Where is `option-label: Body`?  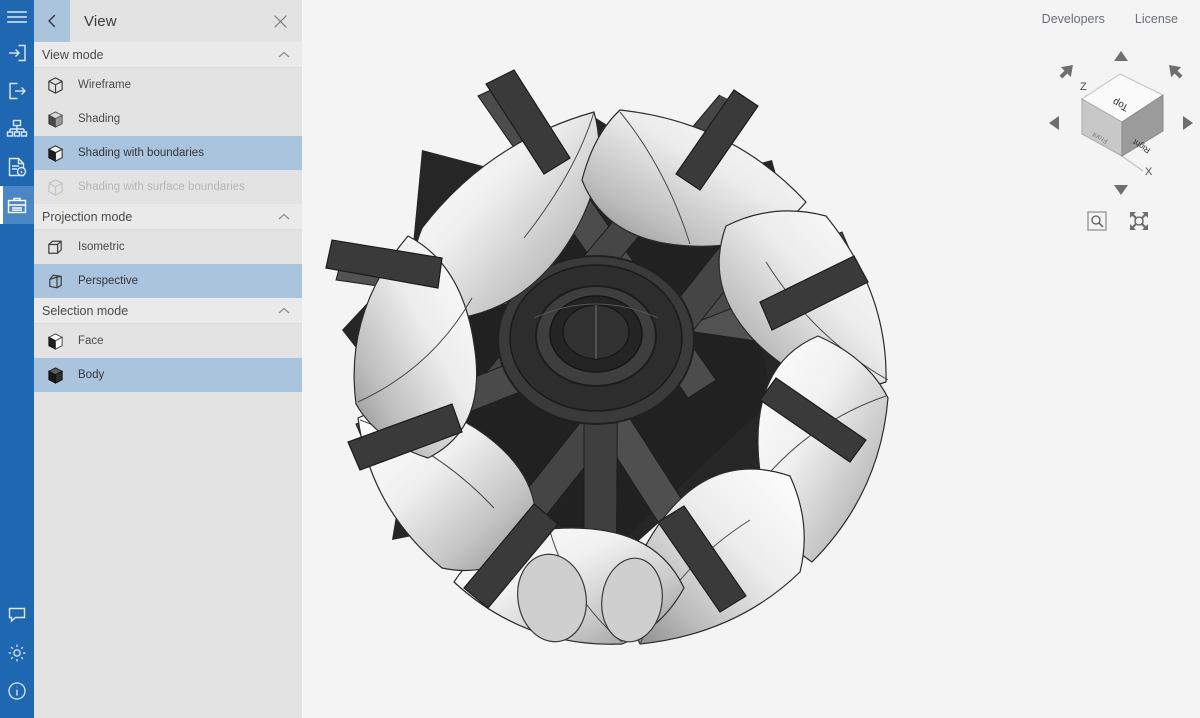 option-label: Body is located at coordinates (91, 375).